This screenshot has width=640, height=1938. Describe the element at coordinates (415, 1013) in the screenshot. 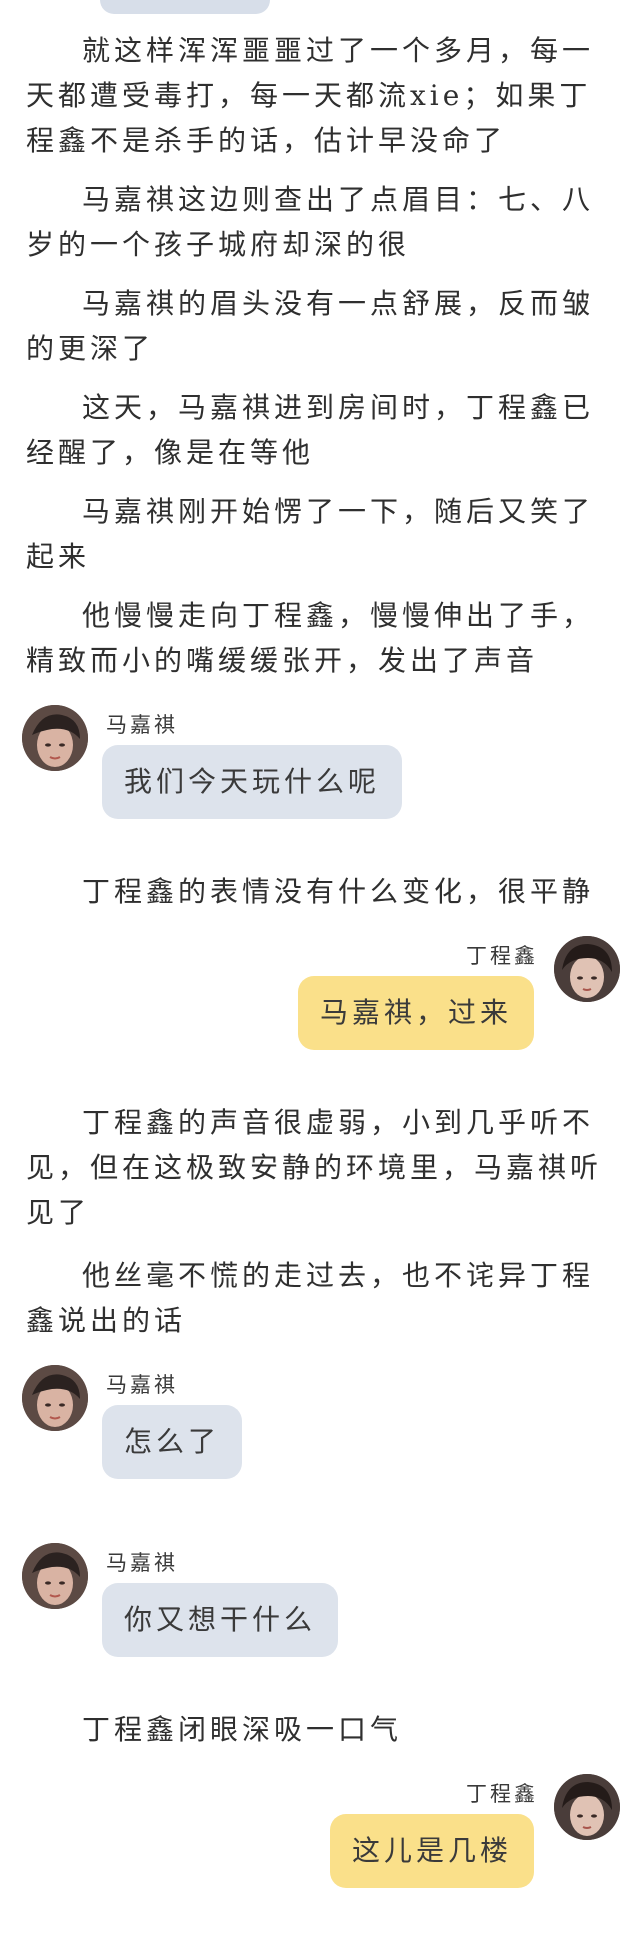

I see `message-bubble: 马嘉祺，过来` at that location.